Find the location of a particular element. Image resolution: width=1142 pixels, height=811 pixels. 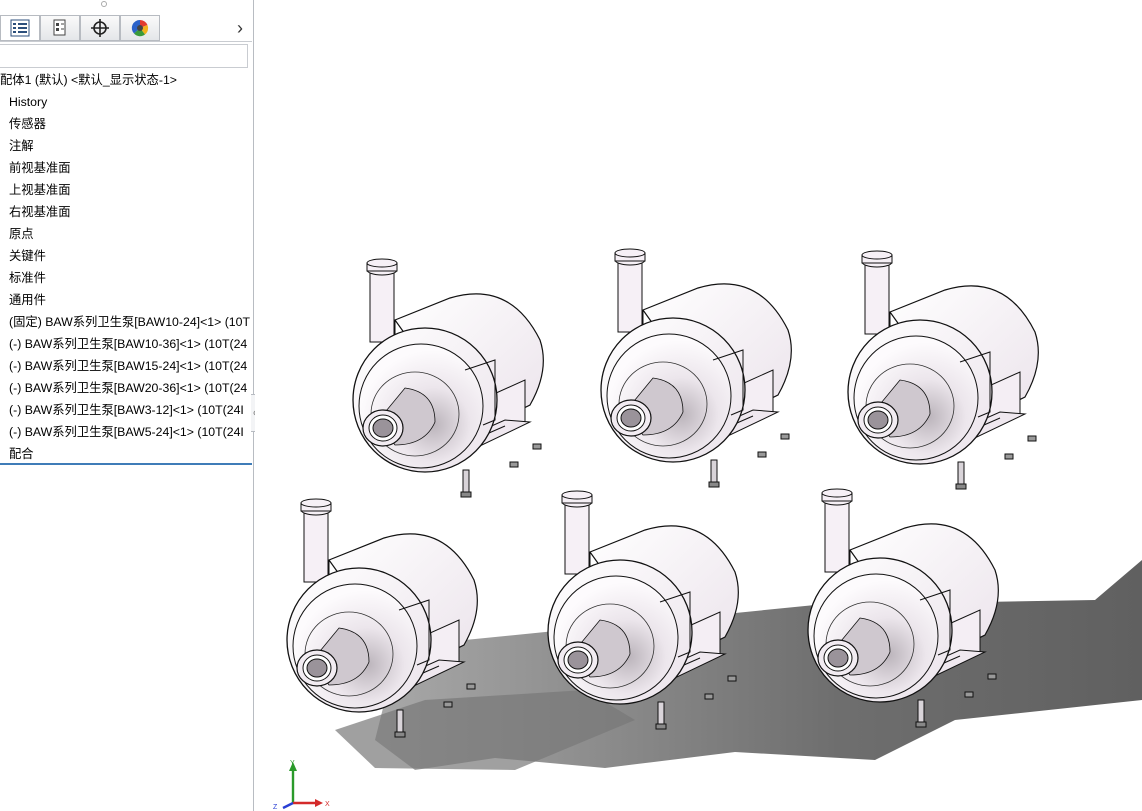

crosshair-icon is located at coordinates (100, 28).